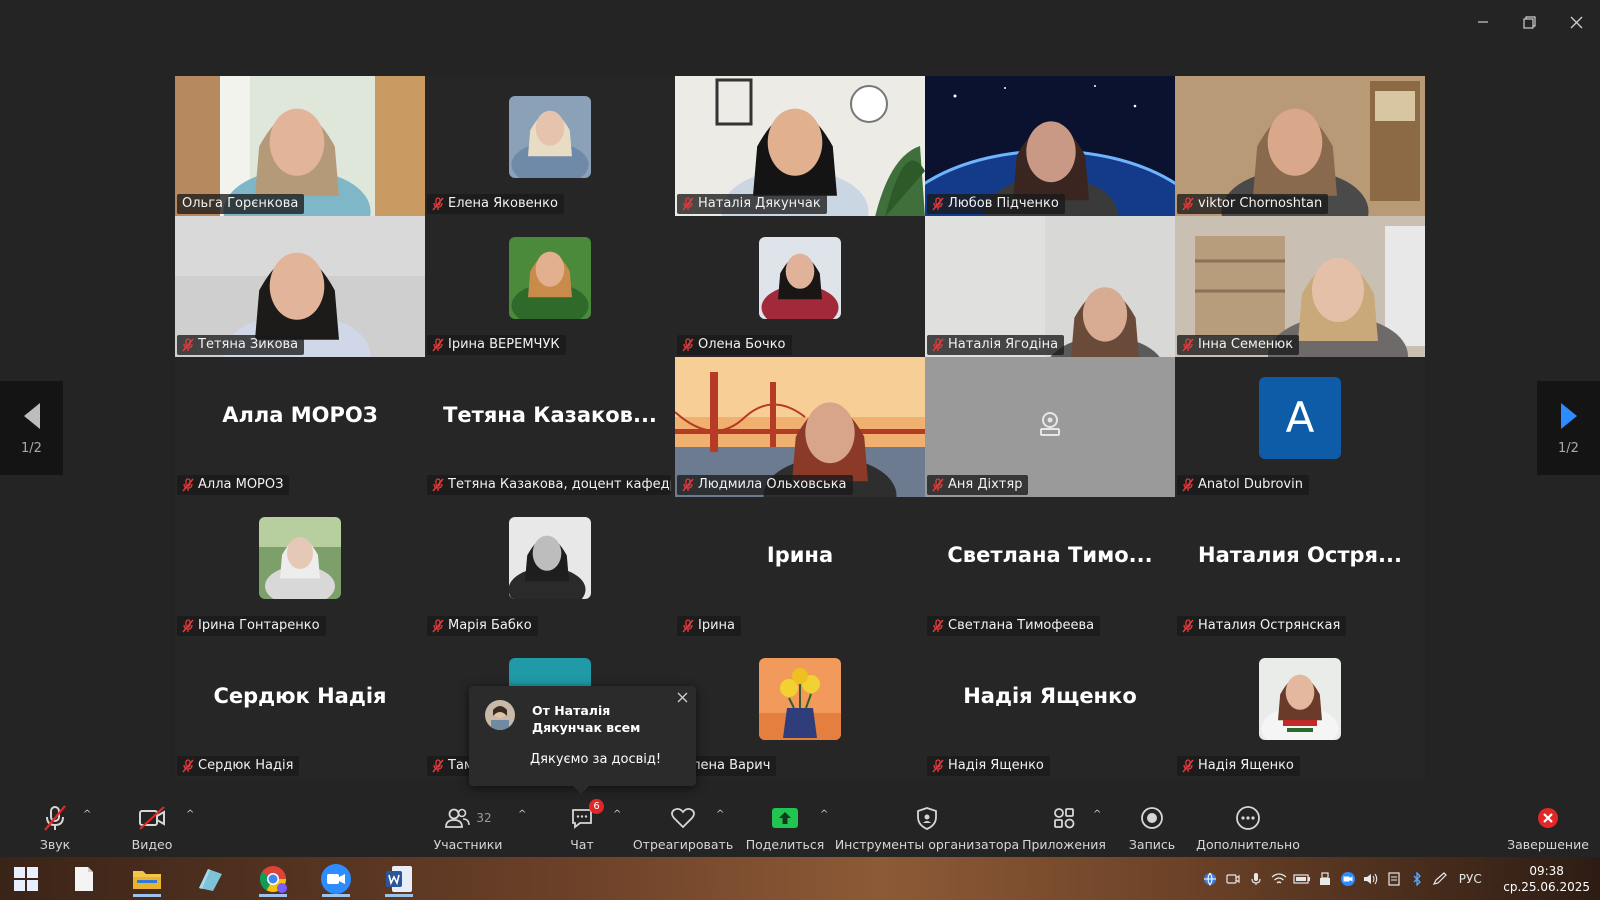  What do you see at coordinates (300, 707) in the screenshot?
I see `participant-tile: Сердюк Надія Сердюк Надія` at bounding box center [300, 707].